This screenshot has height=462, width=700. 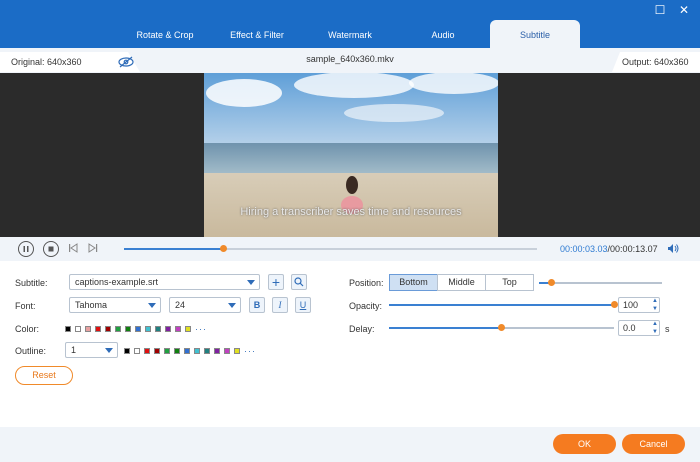 What do you see at coordinates (223, 248) in the screenshot?
I see `progress-handle` at bounding box center [223, 248].